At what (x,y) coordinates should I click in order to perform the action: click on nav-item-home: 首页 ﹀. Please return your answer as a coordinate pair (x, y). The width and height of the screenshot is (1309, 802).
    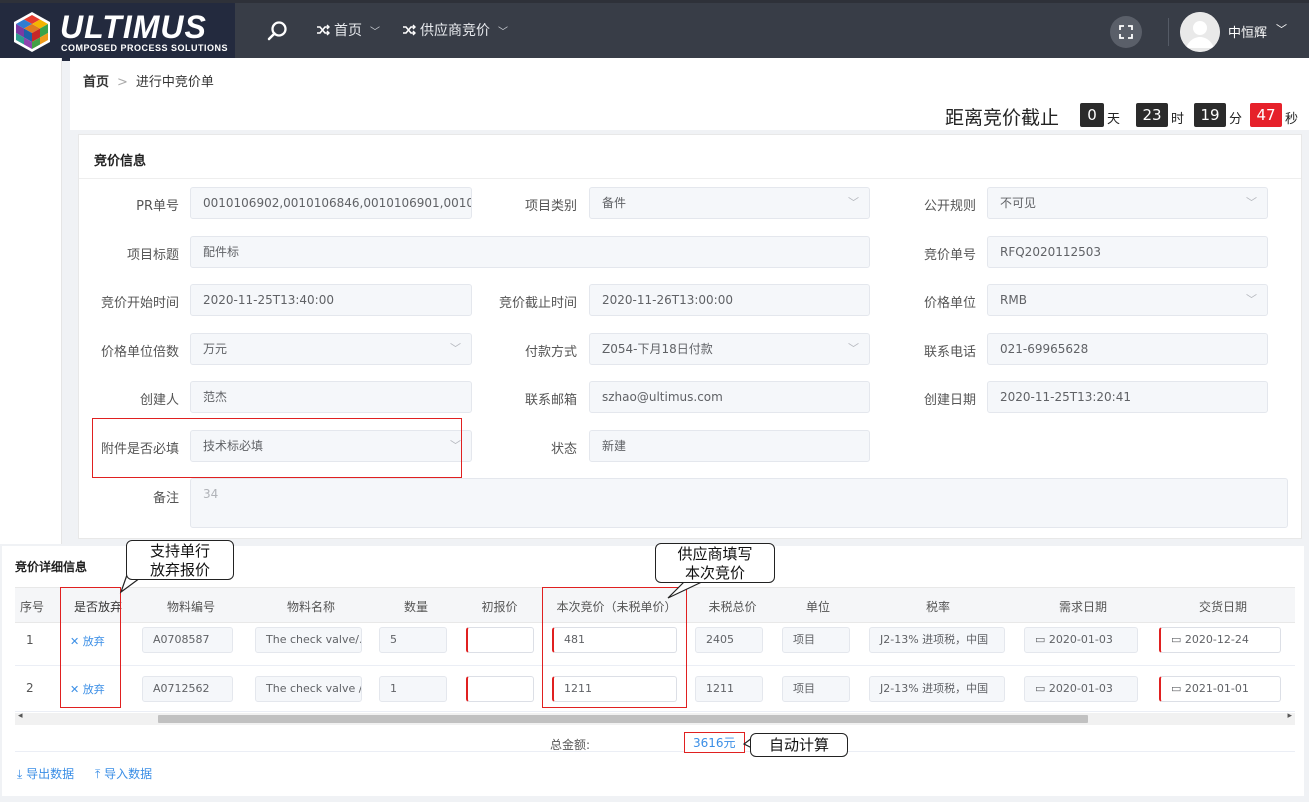
    Looking at the image, I should click on (348, 30).